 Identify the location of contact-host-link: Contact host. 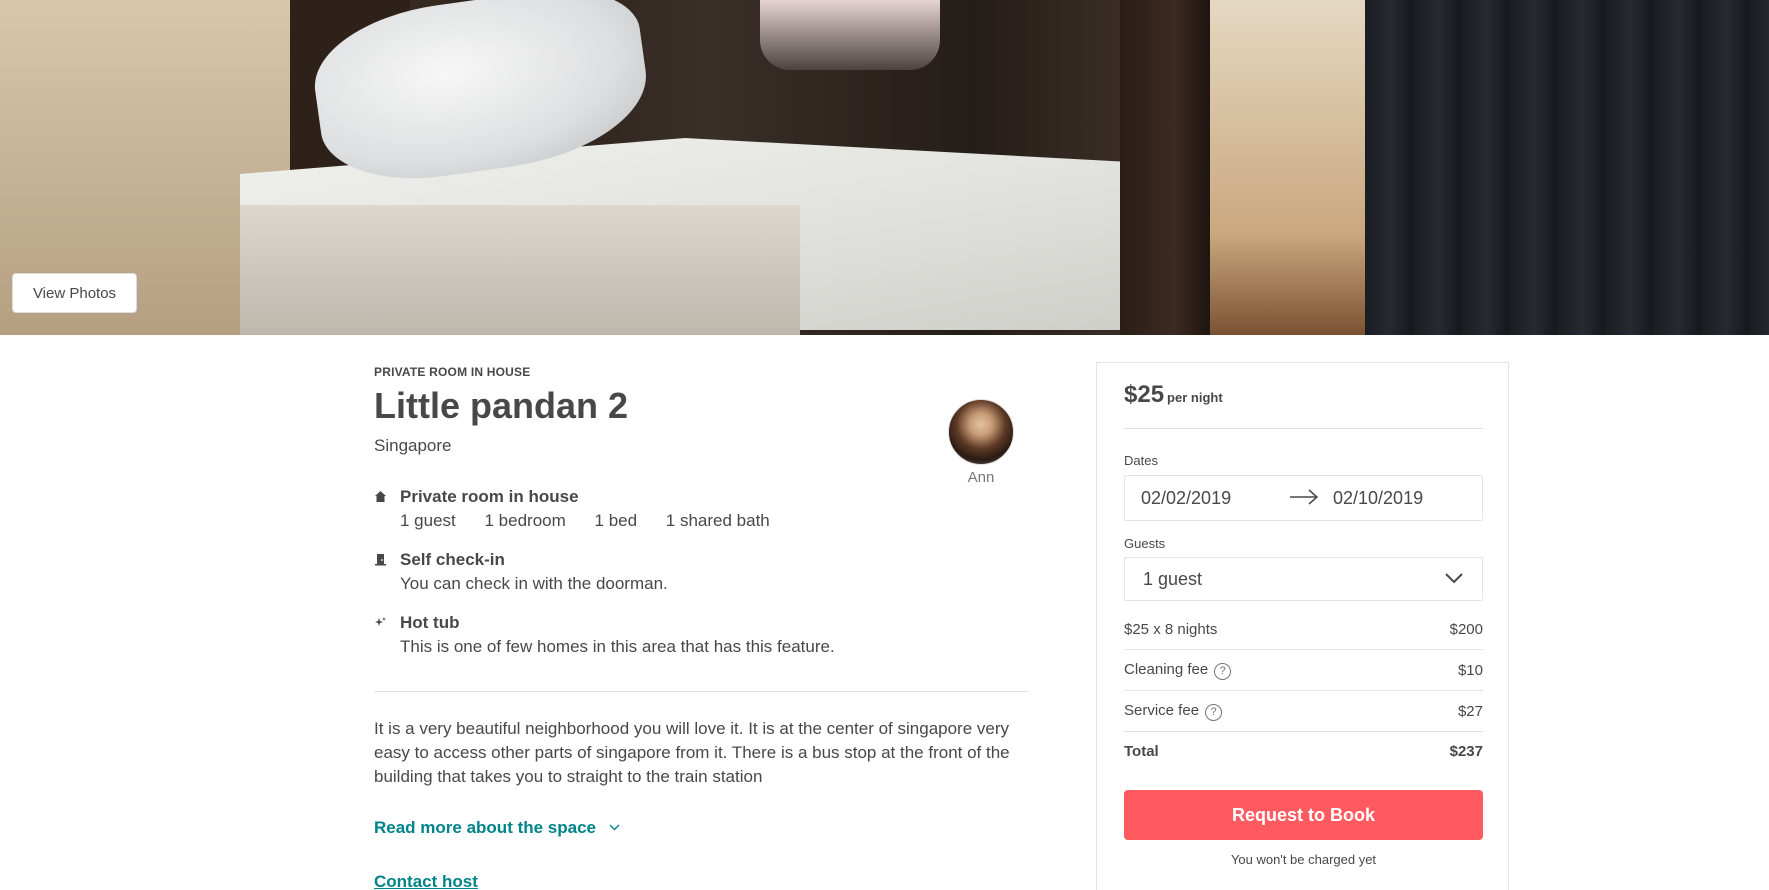
(426, 881).